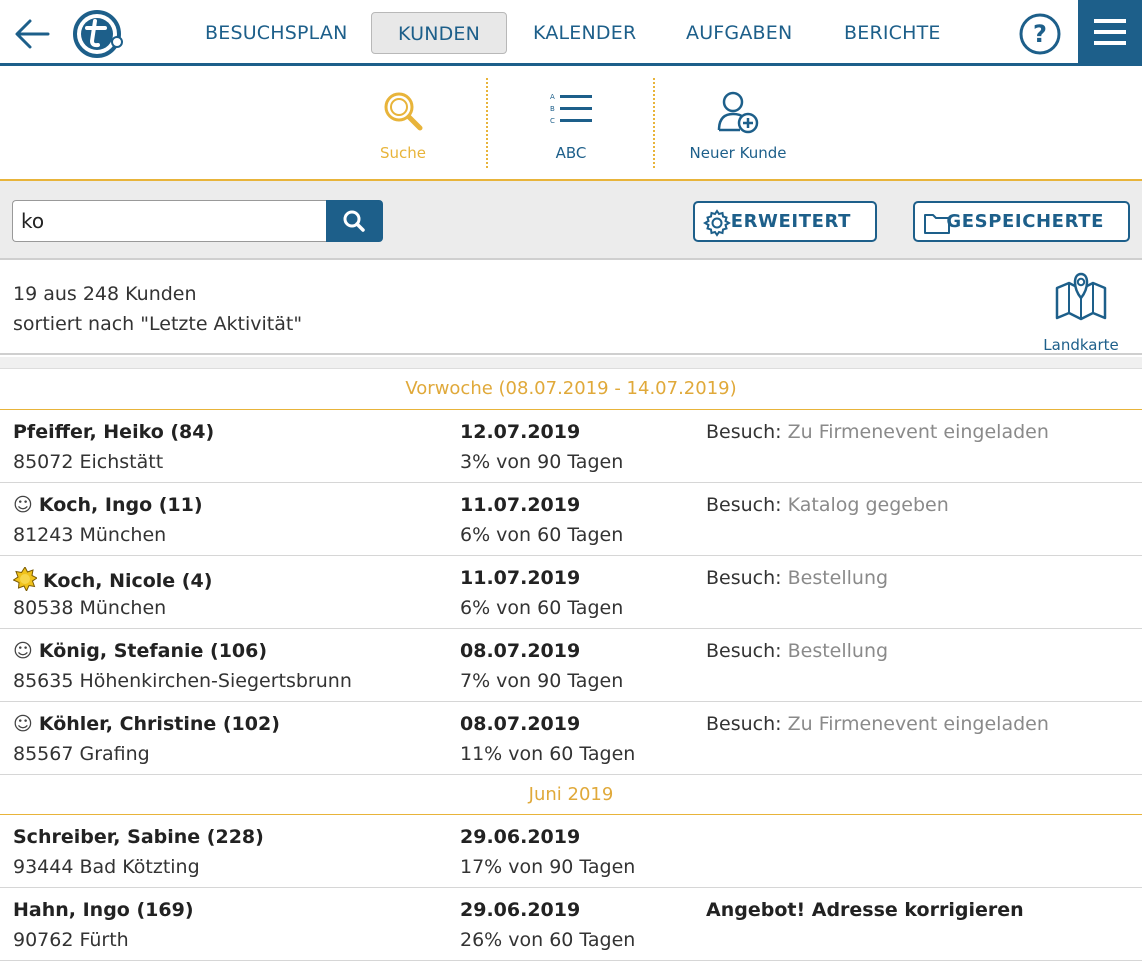  What do you see at coordinates (552, 121) in the screenshot?
I see `svg-text: C` at bounding box center [552, 121].